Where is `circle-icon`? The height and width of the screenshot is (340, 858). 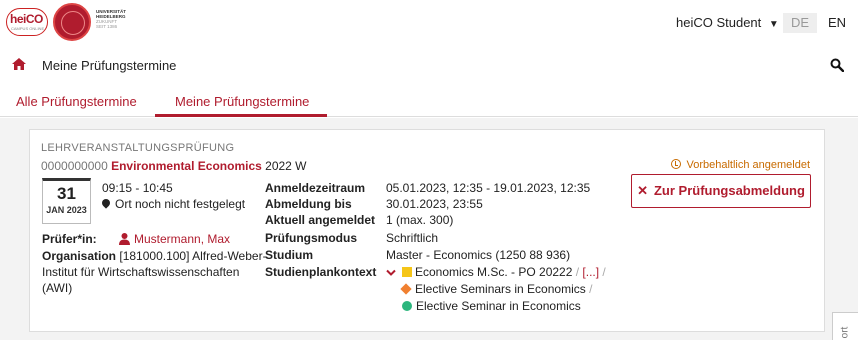 circle-icon is located at coordinates (407, 306).